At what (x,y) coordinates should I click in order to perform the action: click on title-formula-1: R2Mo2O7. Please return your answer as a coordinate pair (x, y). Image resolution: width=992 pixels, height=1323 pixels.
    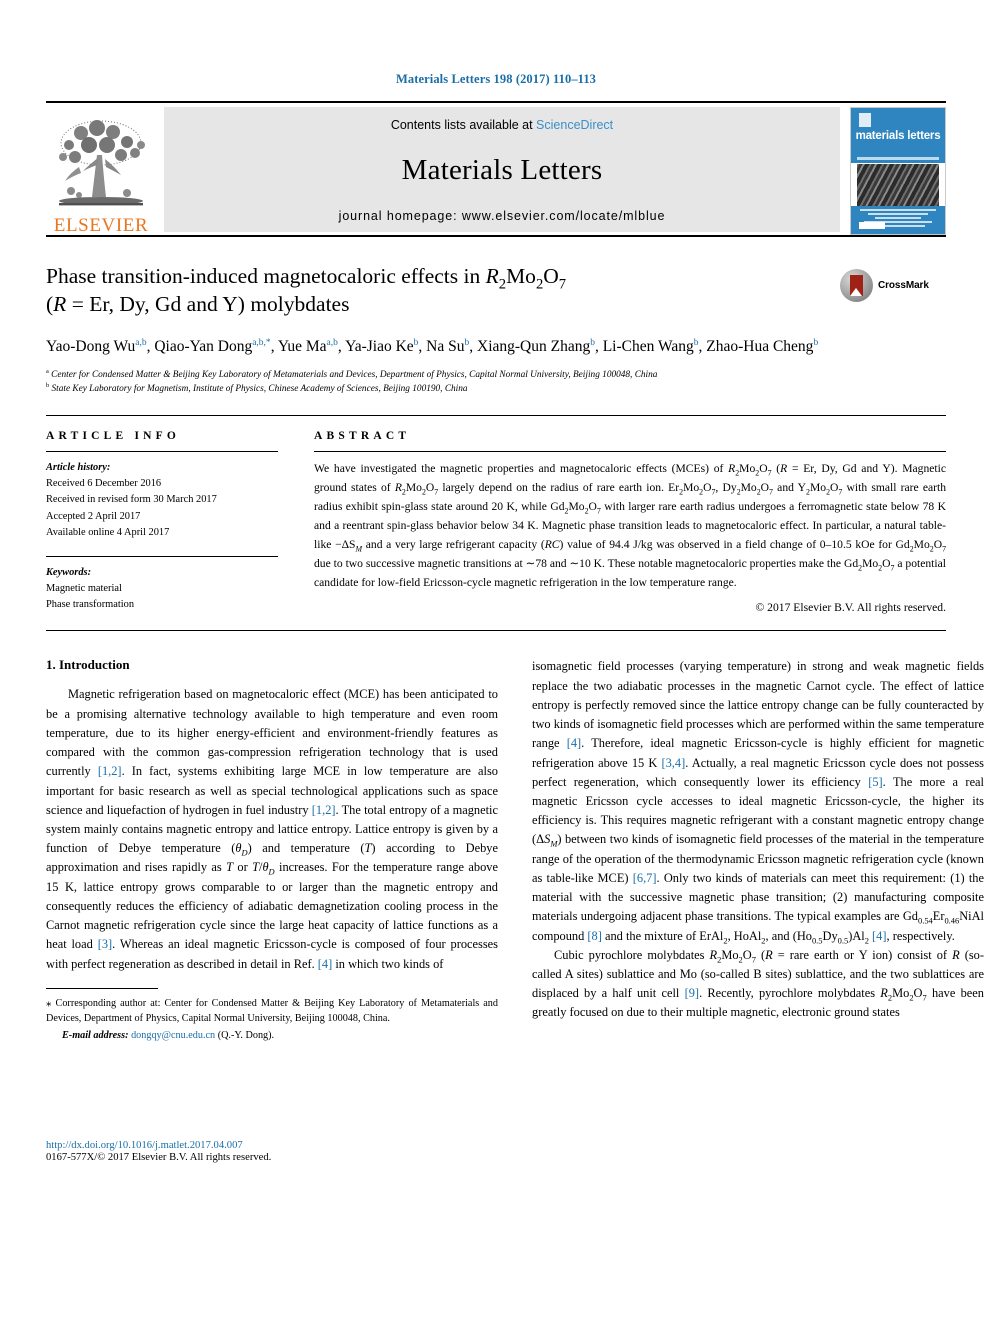
    Looking at the image, I should click on (526, 278).